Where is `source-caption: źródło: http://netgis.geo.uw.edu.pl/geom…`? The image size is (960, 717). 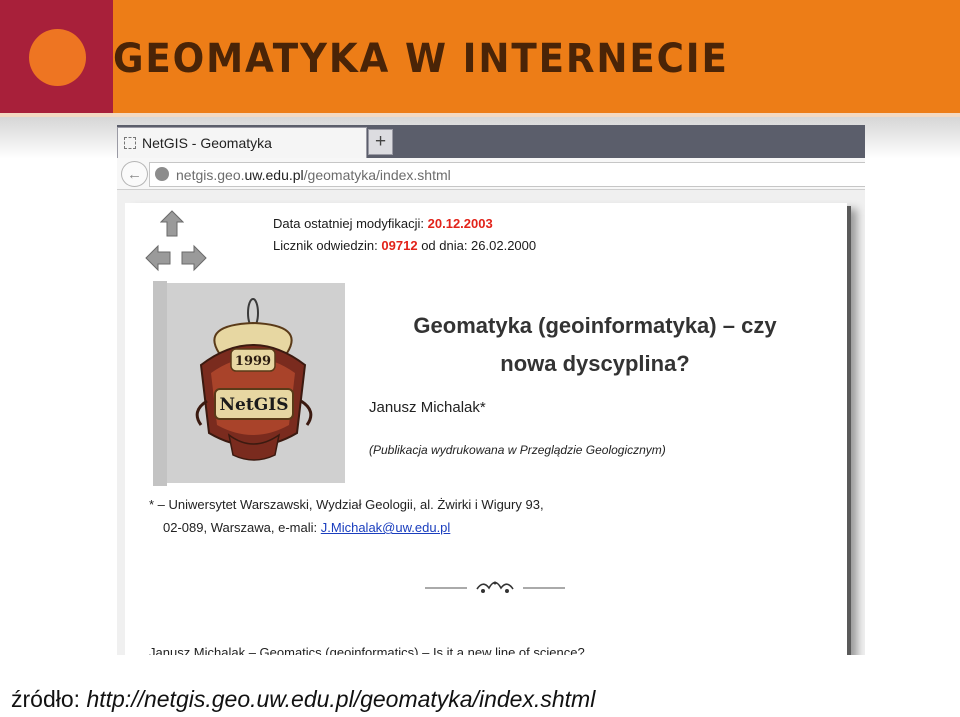 source-caption: źródło: http://netgis.geo.uw.edu.pl/geom… is located at coordinates (303, 699).